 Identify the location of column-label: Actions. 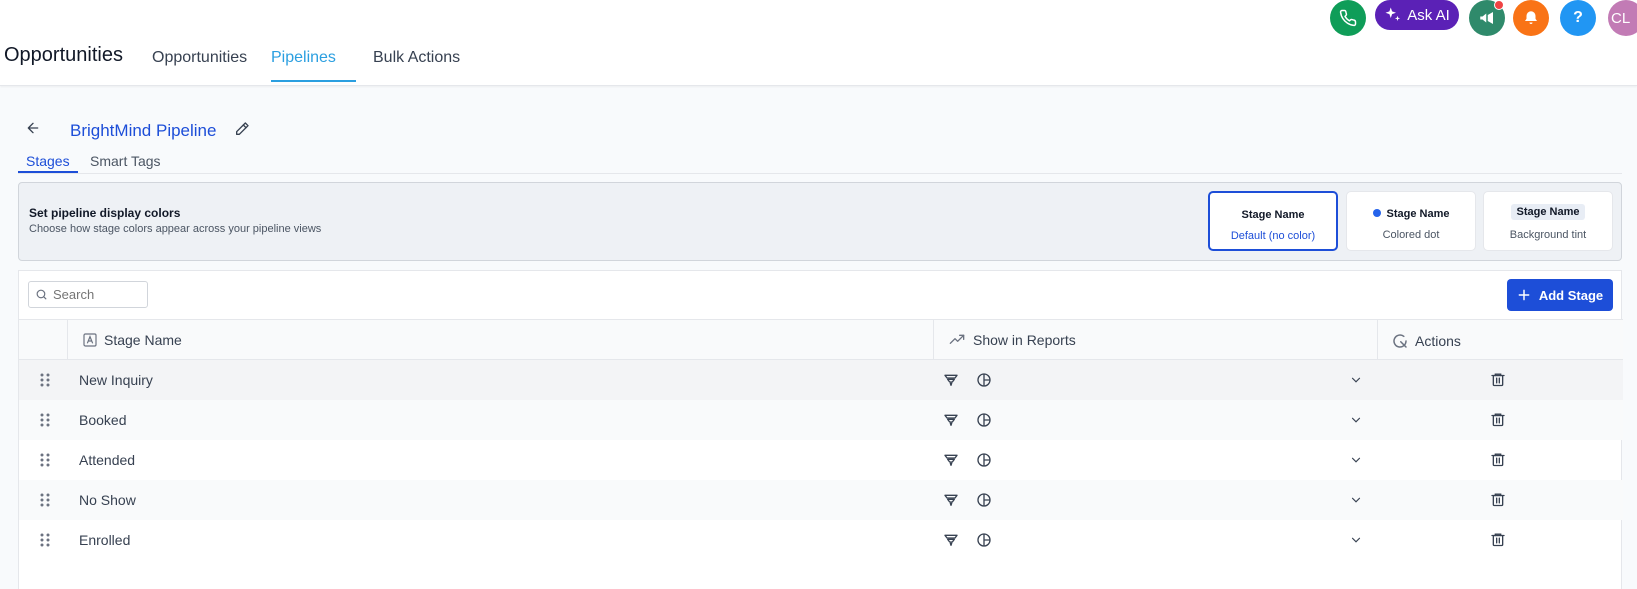
(1438, 341).